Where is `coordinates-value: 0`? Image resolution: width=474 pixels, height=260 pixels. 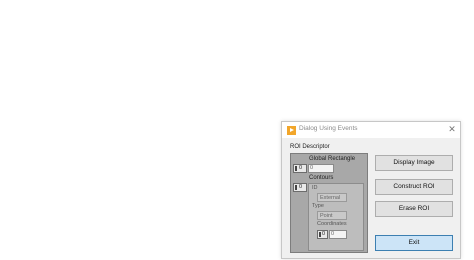
coordinates-value: 0 is located at coordinates (338, 234).